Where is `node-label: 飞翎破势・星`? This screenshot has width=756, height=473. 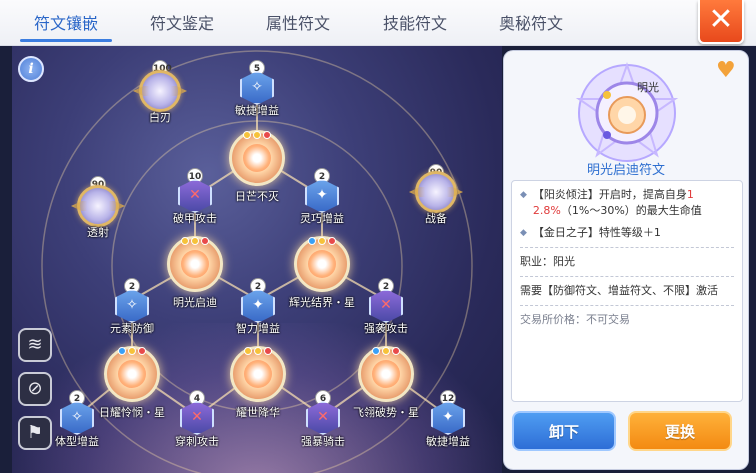
node-label: 飞翎破势・星 is located at coordinates (386, 412).